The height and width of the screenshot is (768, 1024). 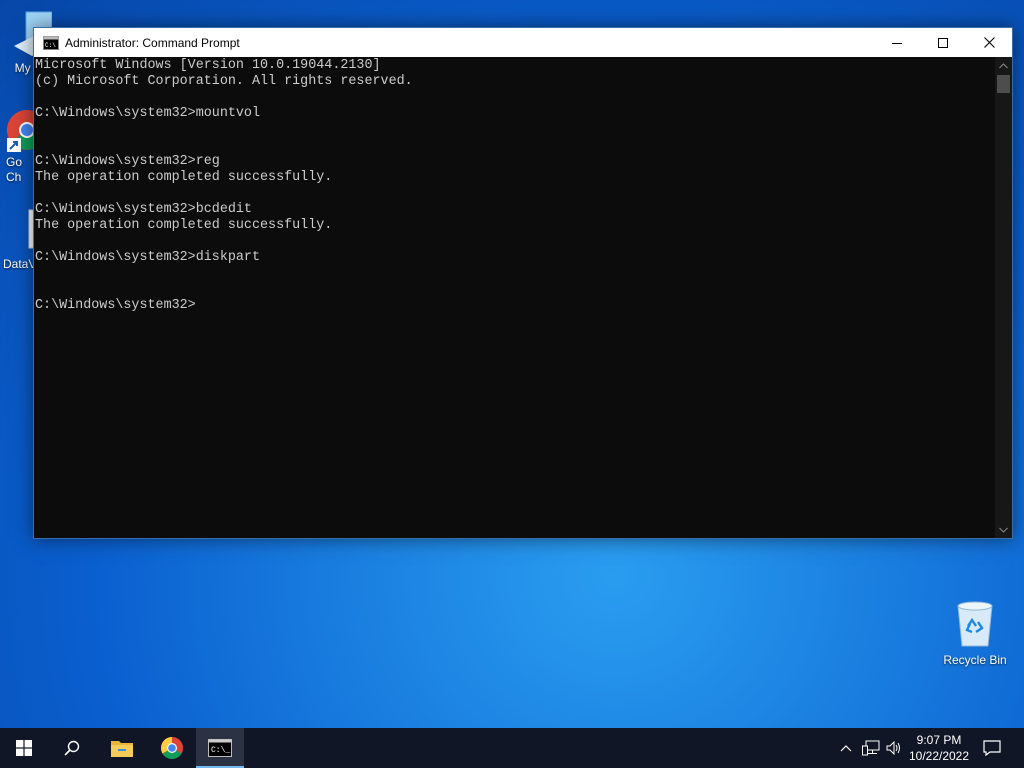 I want to click on start-icon, so click(x=24, y=748).